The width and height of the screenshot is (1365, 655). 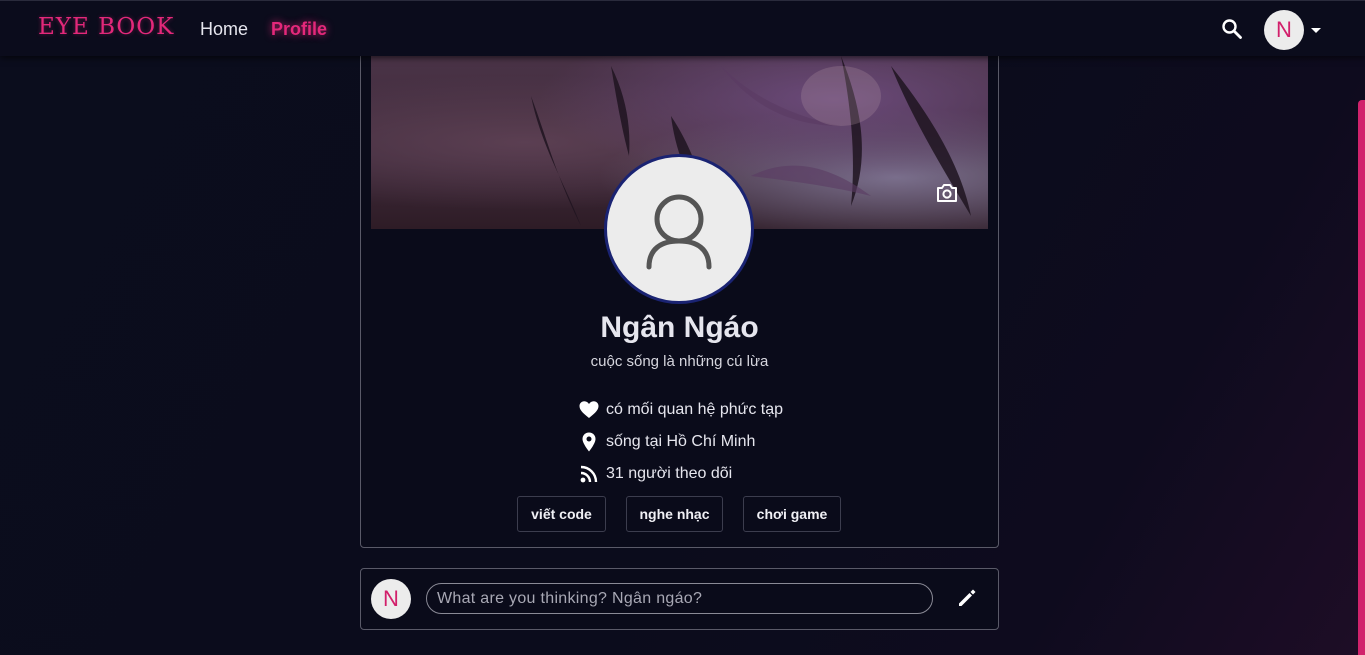 What do you see at coordinates (299, 29) in the screenshot?
I see `nav-profile-link: Profile` at bounding box center [299, 29].